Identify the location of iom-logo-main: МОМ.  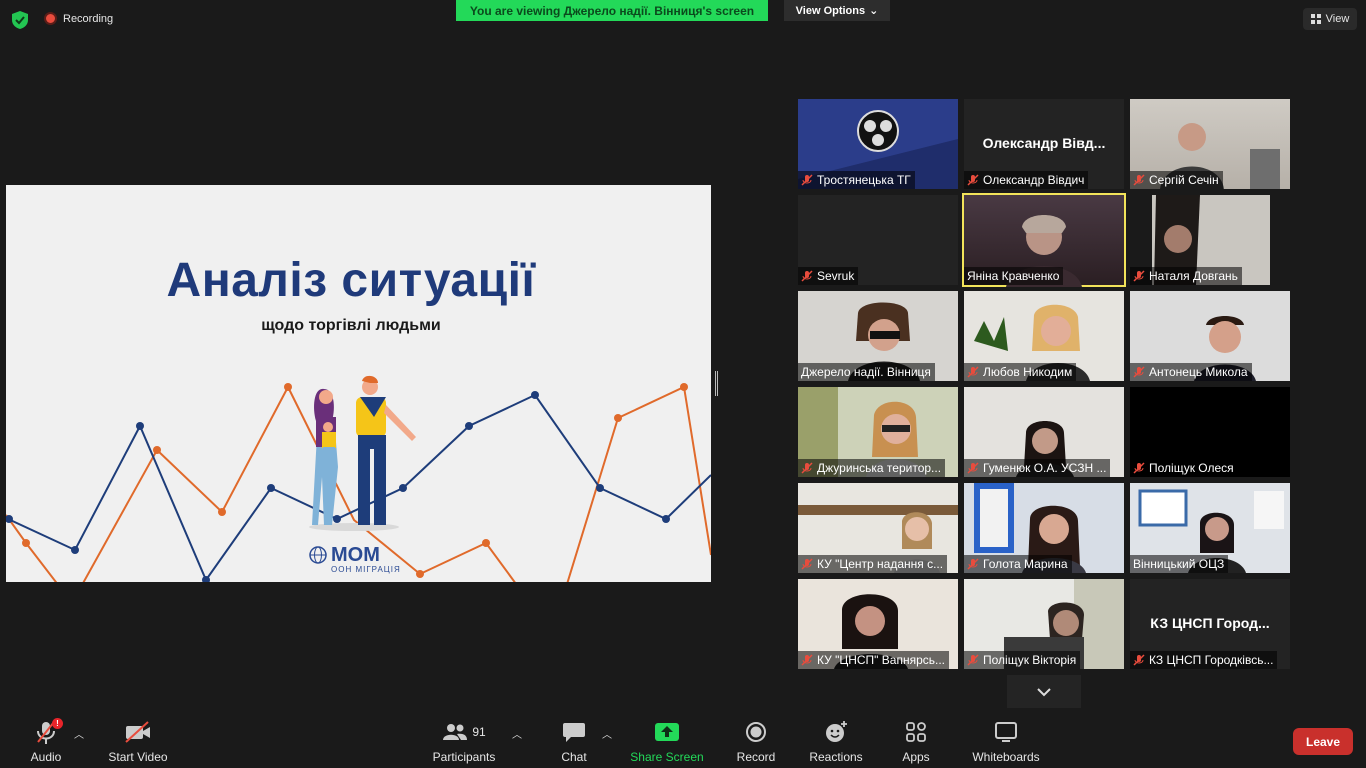
(355, 555).